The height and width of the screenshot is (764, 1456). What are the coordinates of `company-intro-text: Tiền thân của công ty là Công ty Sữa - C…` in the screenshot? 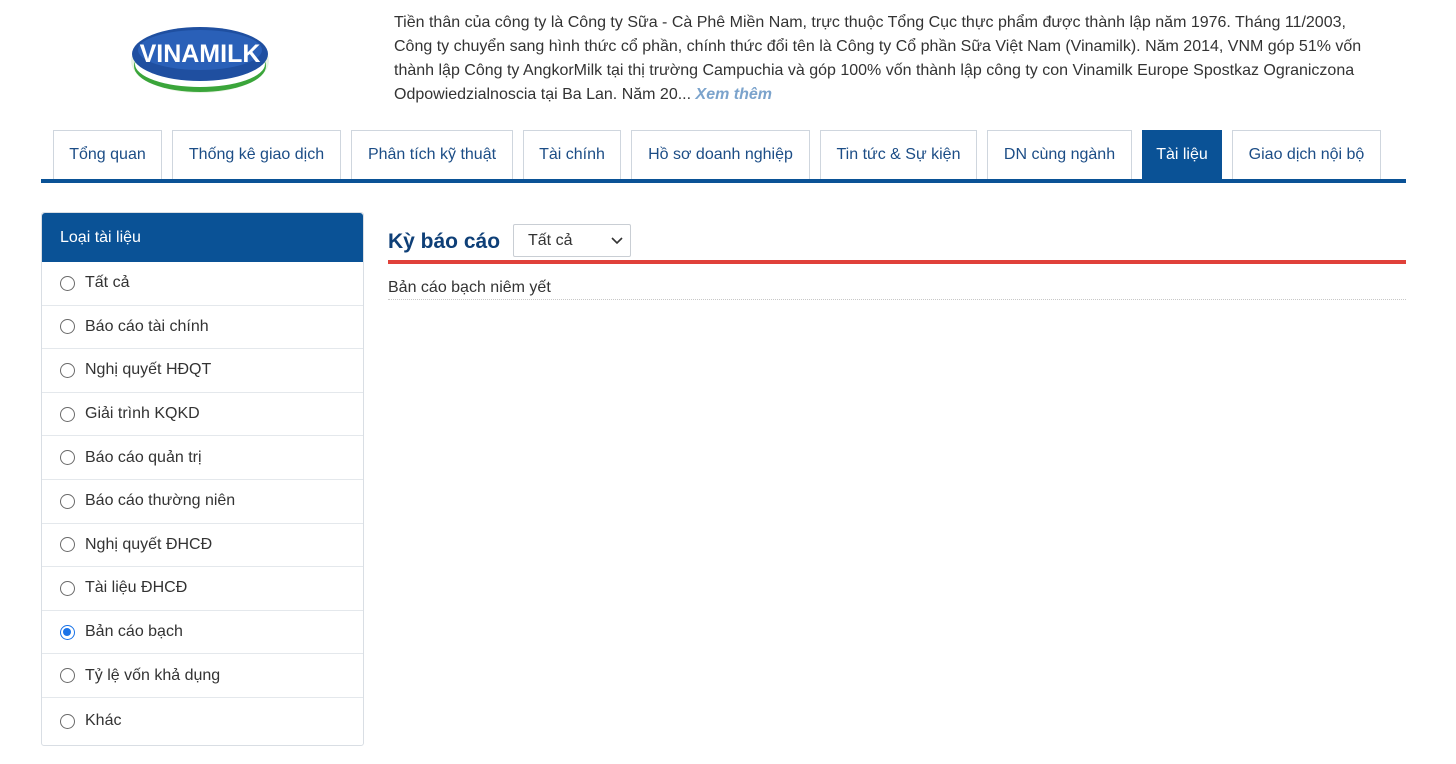 It's located at (878, 58).